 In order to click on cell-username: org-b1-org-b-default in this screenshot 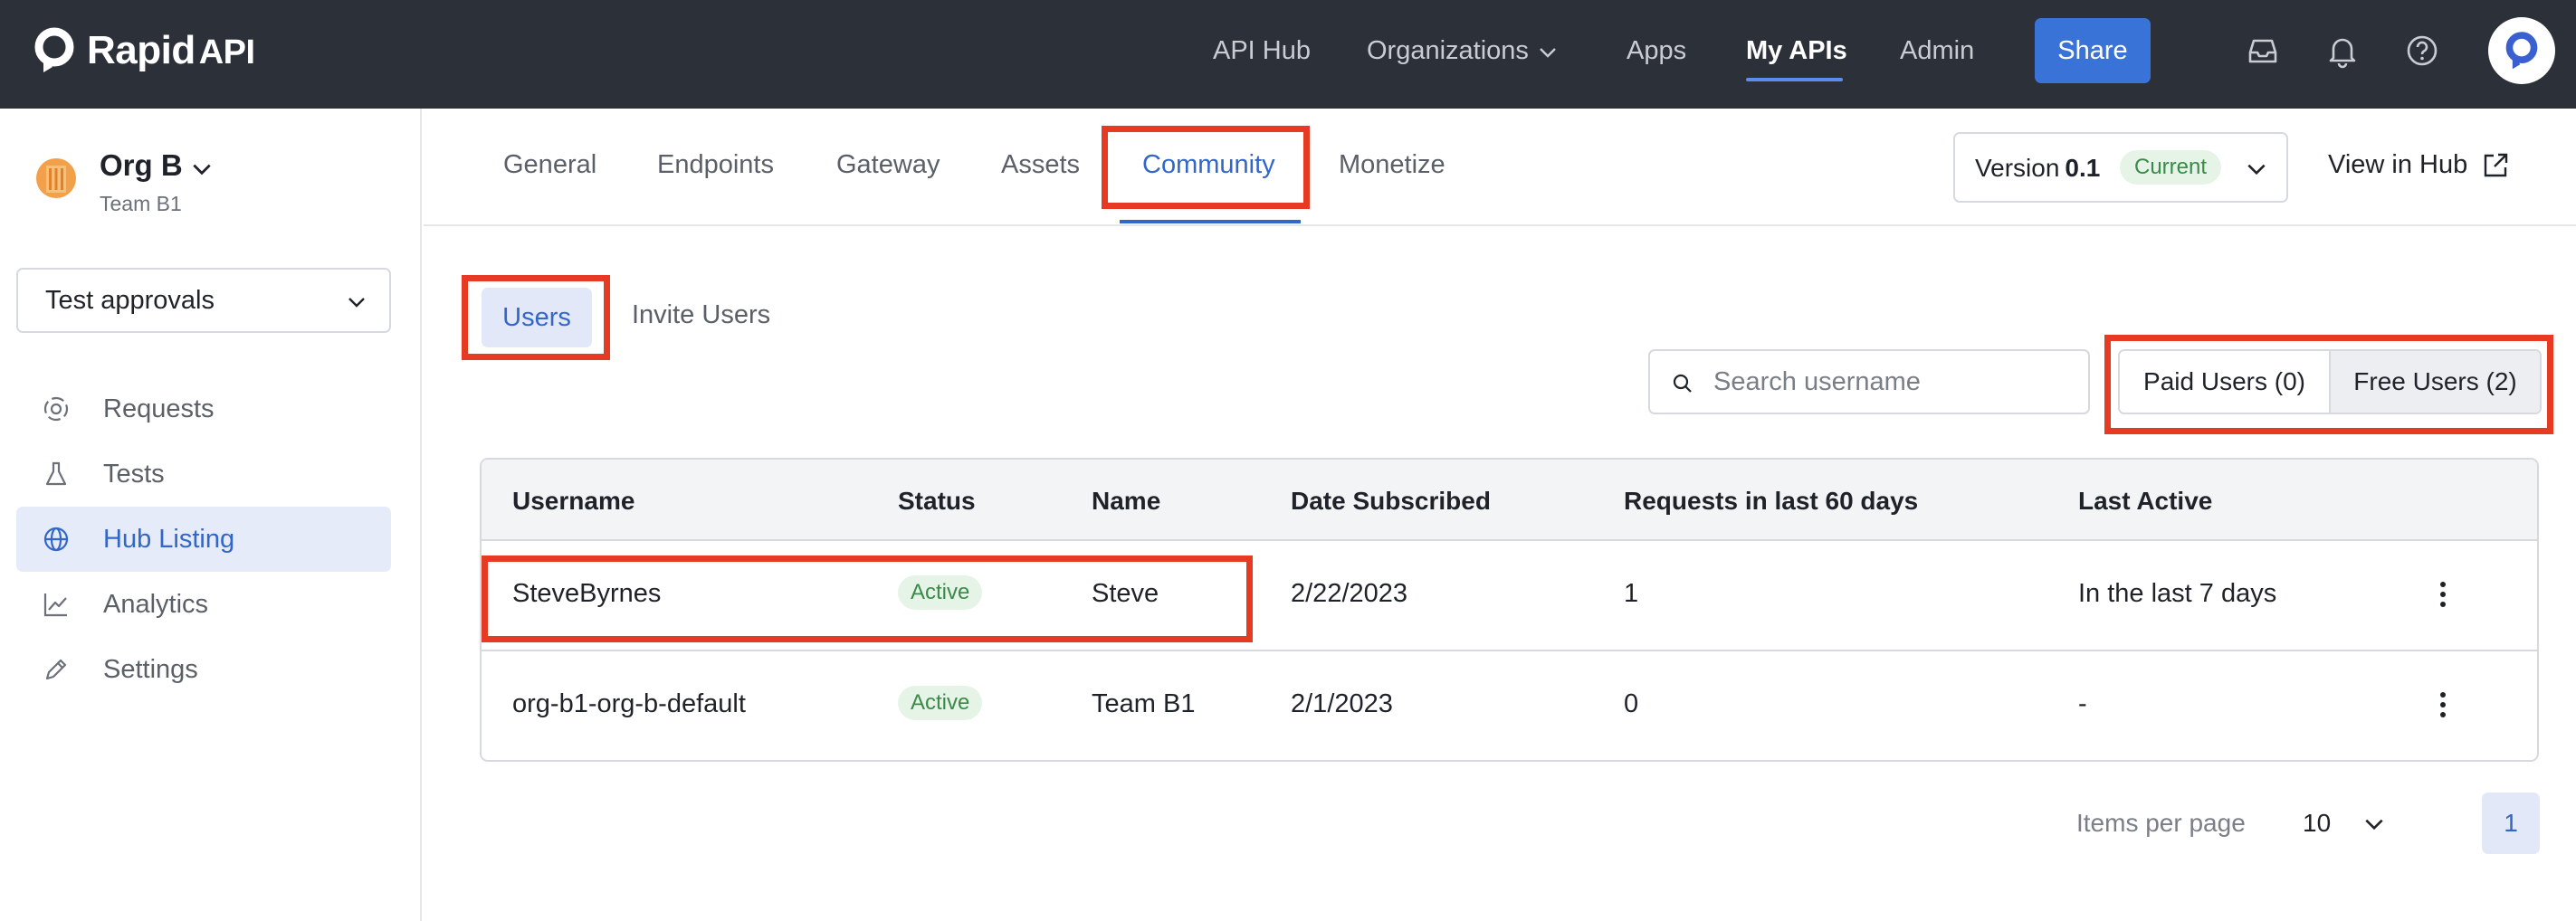, I will do `click(629, 704)`.